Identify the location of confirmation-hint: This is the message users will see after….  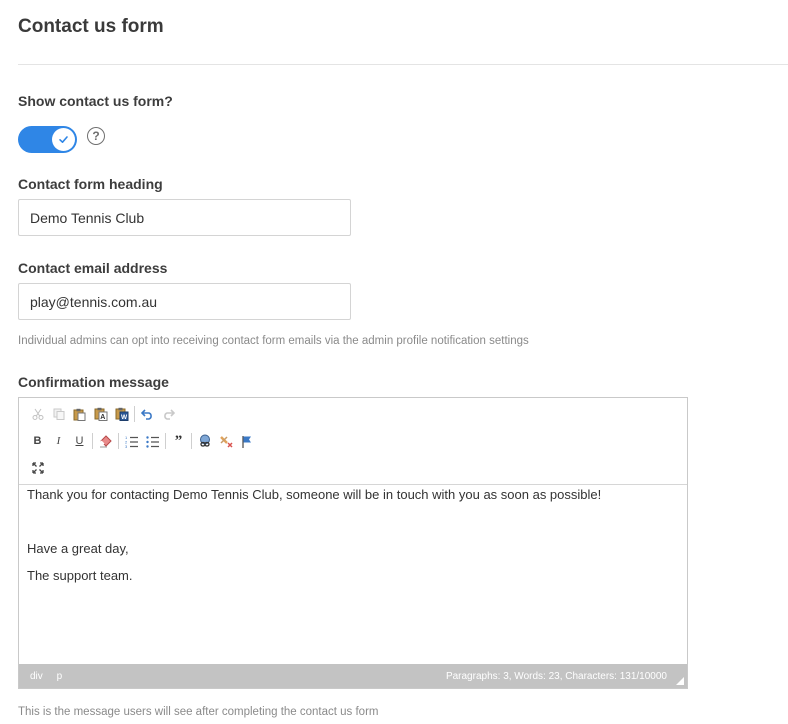
(198, 712).